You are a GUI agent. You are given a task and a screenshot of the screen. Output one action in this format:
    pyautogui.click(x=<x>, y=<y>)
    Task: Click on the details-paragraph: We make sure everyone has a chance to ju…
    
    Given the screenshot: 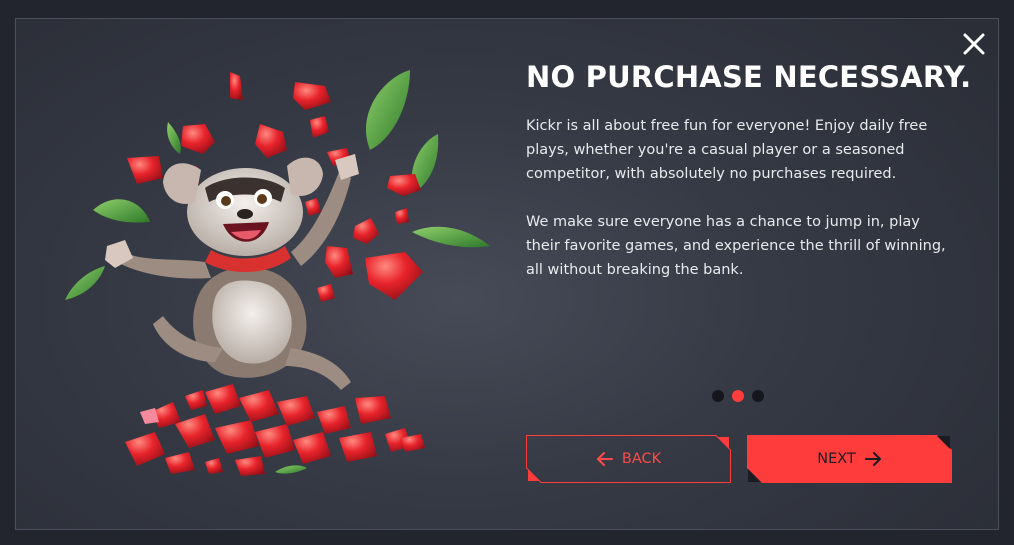 What is the action you would take?
    pyautogui.click(x=736, y=246)
    